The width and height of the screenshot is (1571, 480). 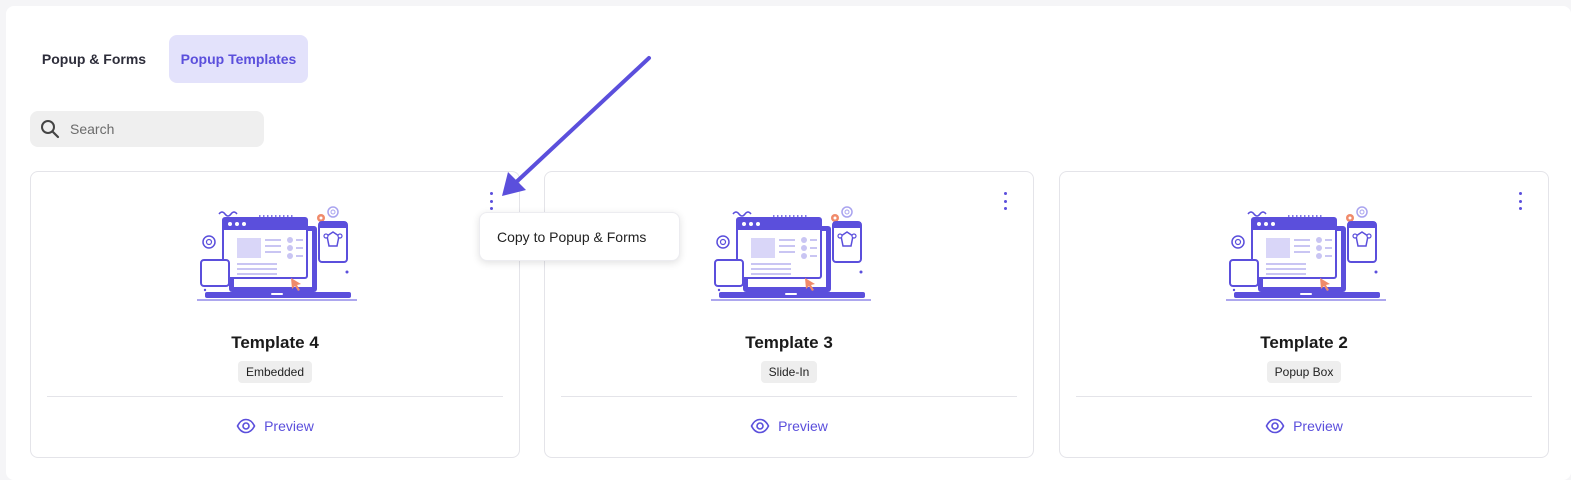 I want to click on menu-item-label: Copy to Popup & Forms, so click(x=572, y=236).